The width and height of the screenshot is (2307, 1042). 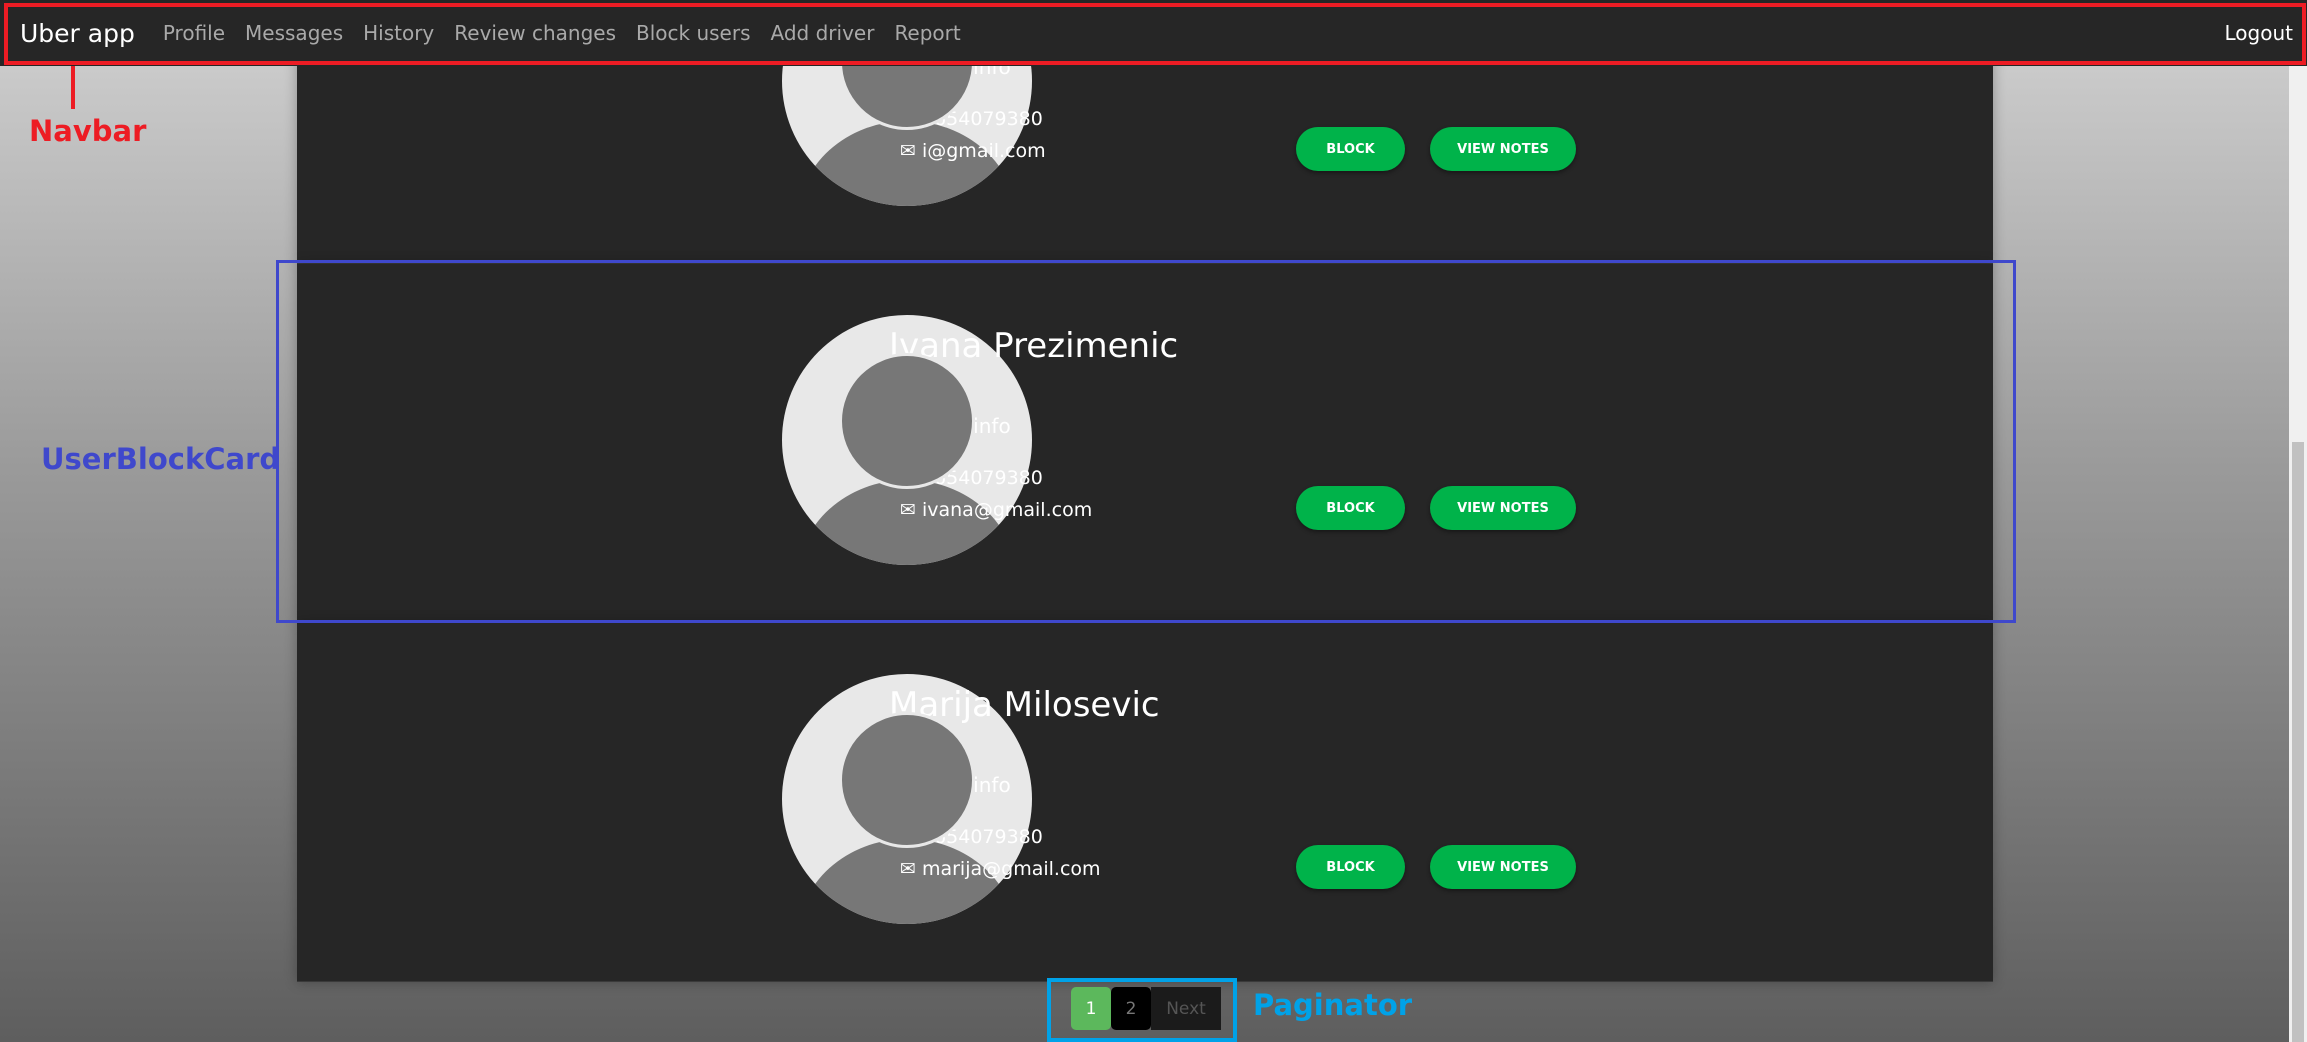 What do you see at coordinates (535, 33) in the screenshot?
I see `nav-review-changes: Review changes` at bounding box center [535, 33].